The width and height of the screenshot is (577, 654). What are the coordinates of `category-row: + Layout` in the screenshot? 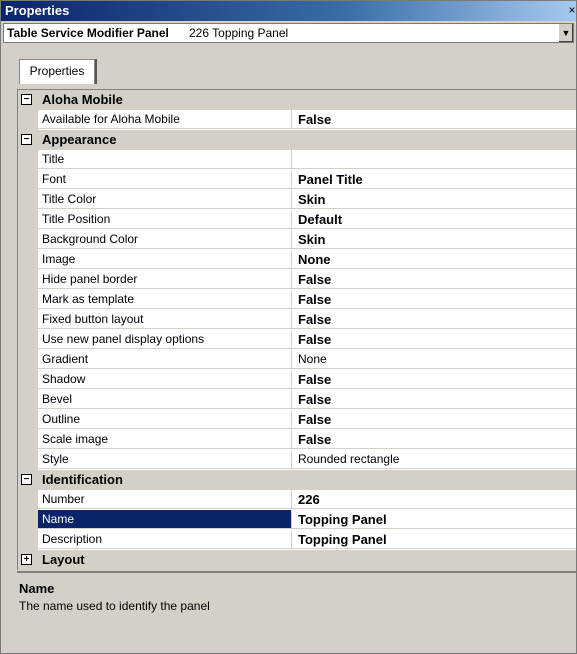 It's located at (297, 560).